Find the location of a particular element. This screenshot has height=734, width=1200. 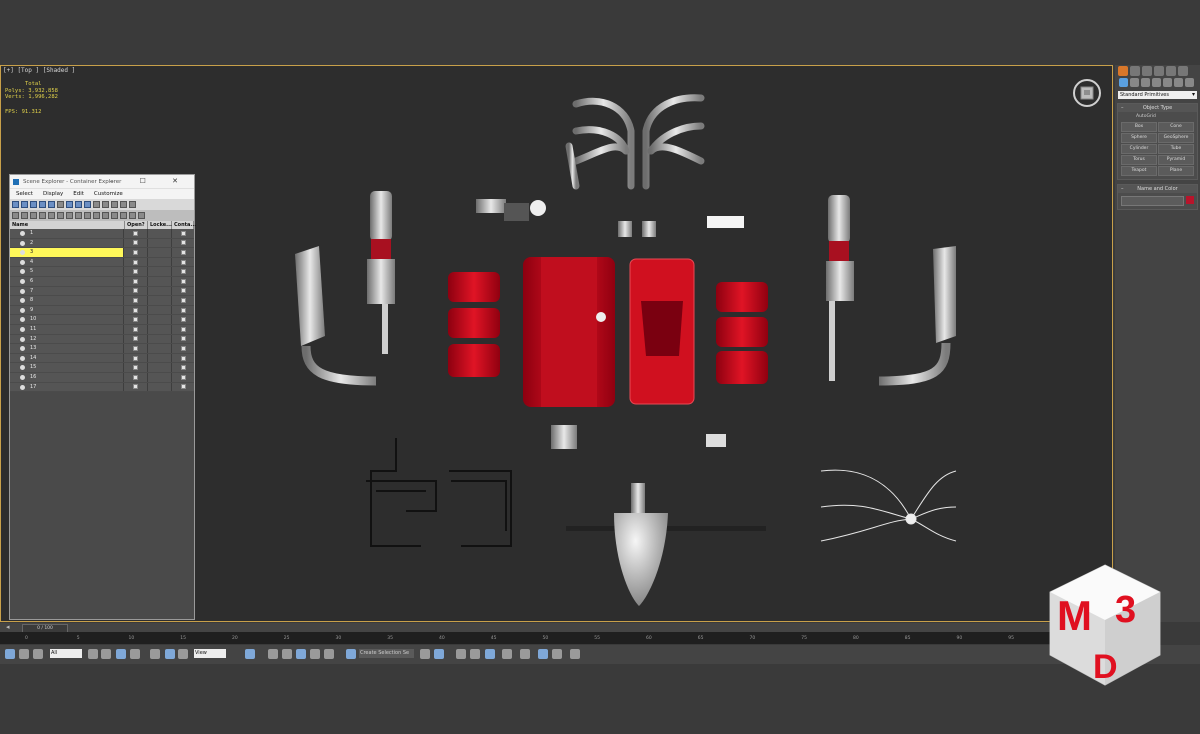

menu-display: Display is located at coordinates (53, 194).